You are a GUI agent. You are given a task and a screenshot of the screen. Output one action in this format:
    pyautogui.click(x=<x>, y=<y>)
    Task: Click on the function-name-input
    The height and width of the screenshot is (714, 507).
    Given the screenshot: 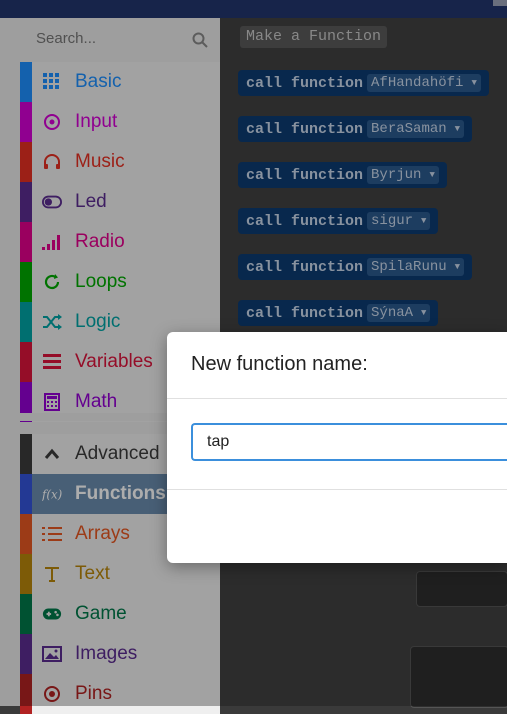 What is the action you would take?
    pyautogui.click(x=349, y=442)
    